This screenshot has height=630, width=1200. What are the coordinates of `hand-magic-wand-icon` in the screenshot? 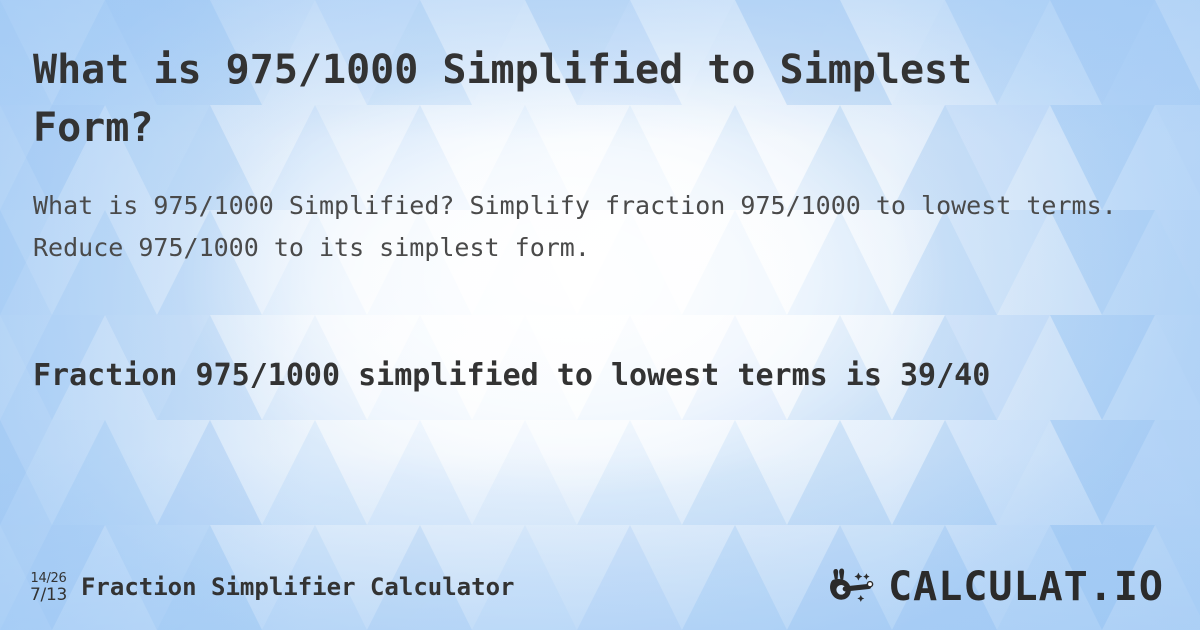 It's located at (852, 585).